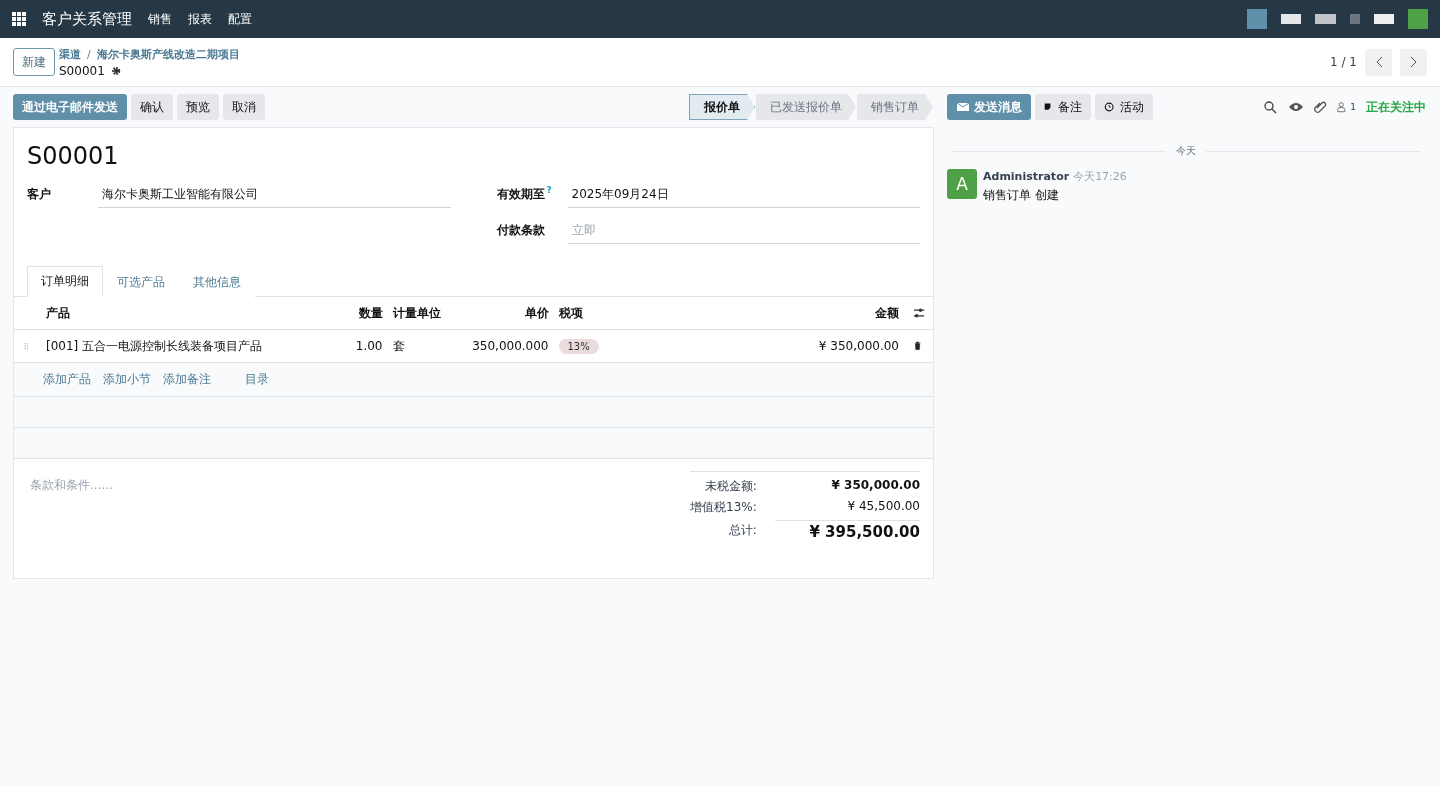 The width and height of the screenshot is (1440, 786). I want to click on column-header: 计量单位, so click(421, 313).